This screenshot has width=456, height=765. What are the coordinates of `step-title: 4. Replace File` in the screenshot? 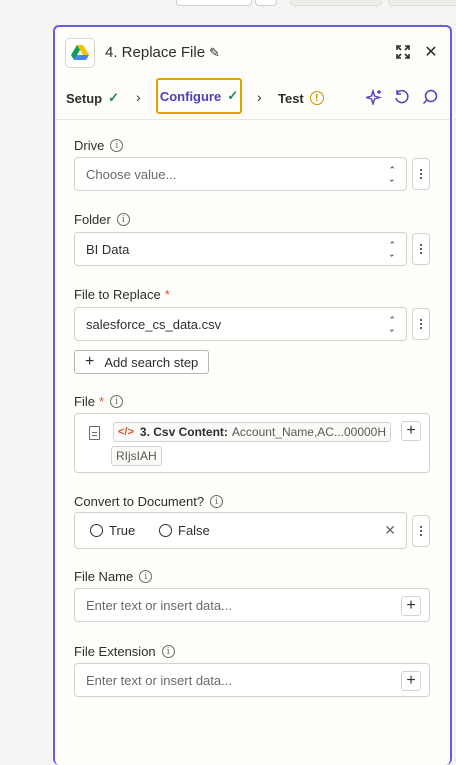 It's located at (155, 52).